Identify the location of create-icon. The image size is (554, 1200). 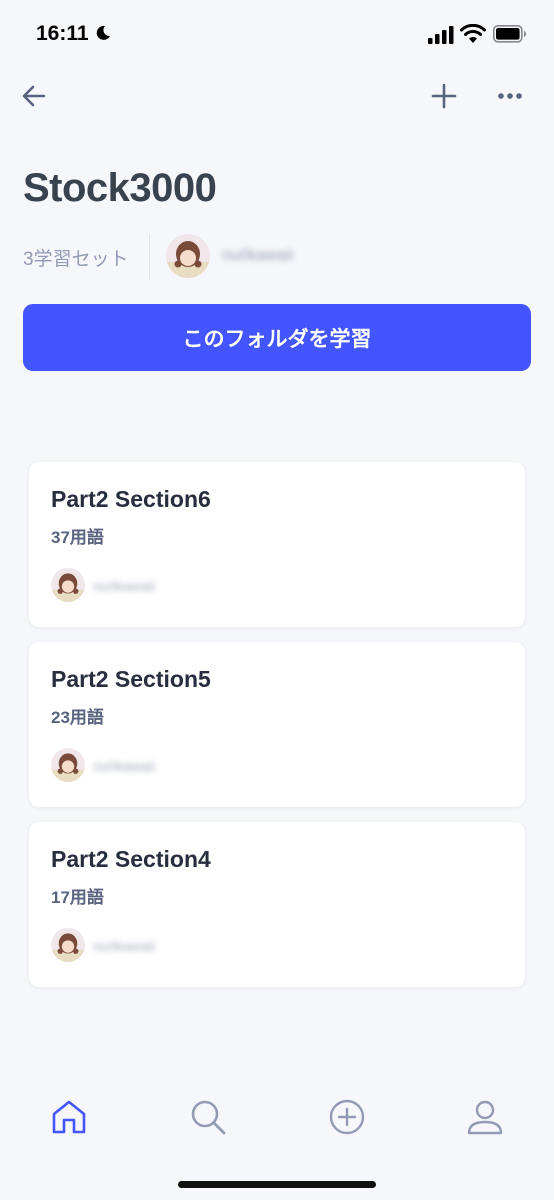
(347, 1117).